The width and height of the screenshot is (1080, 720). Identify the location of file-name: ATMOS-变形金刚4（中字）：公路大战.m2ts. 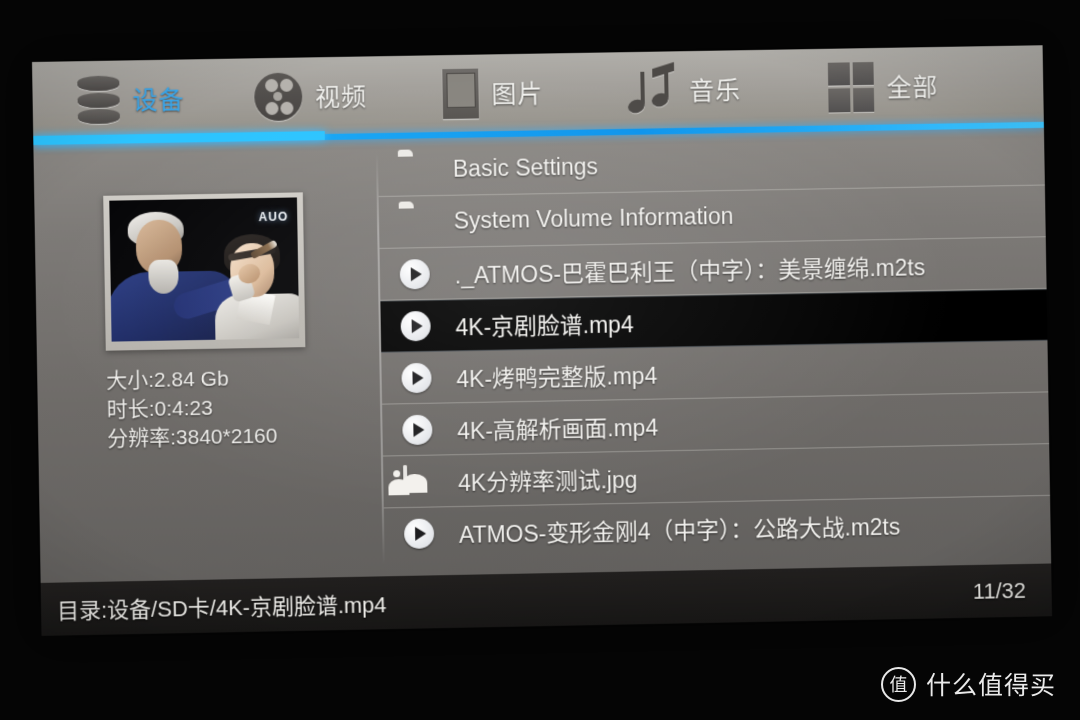
(679, 530).